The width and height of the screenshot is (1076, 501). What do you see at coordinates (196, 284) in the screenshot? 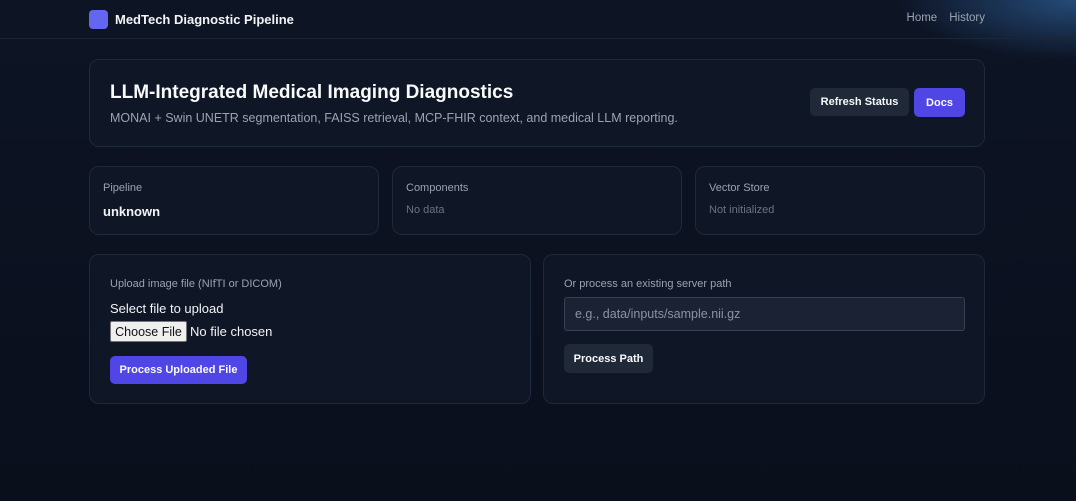
I see `upload-label: Upload image file (NIfTI or DICOM)` at bounding box center [196, 284].